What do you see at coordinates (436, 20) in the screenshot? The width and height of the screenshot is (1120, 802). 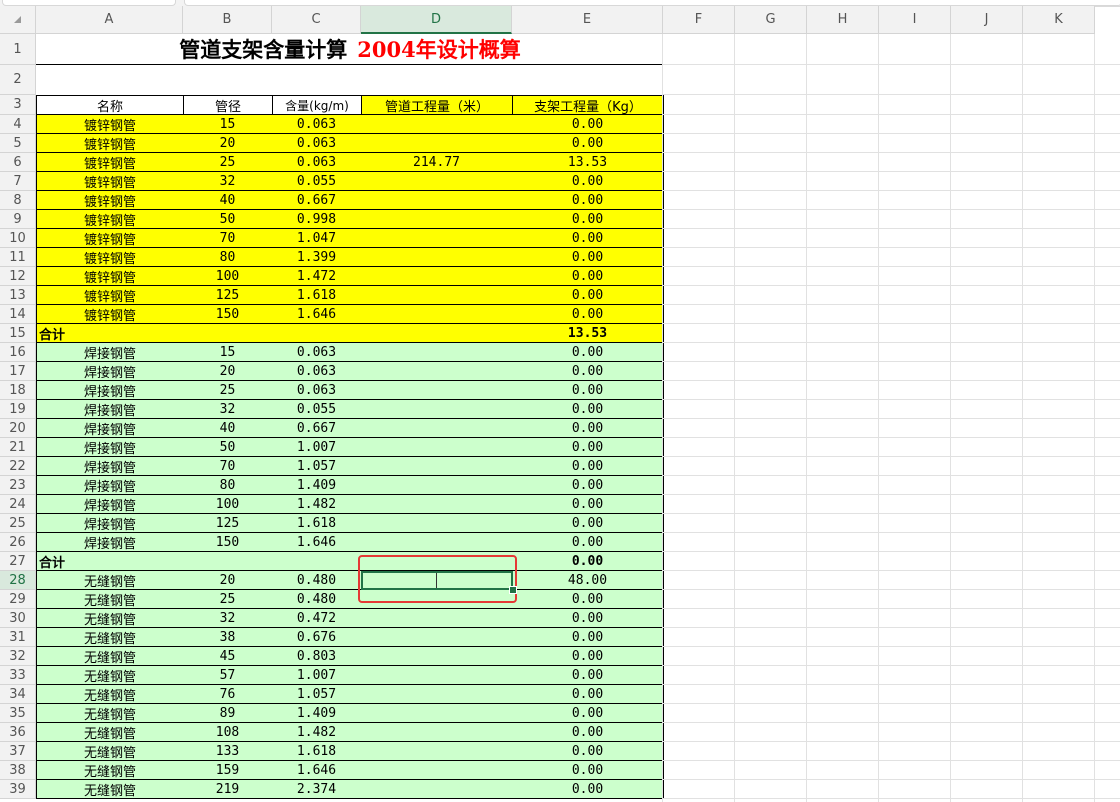 I see `column-header-D: D` at bounding box center [436, 20].